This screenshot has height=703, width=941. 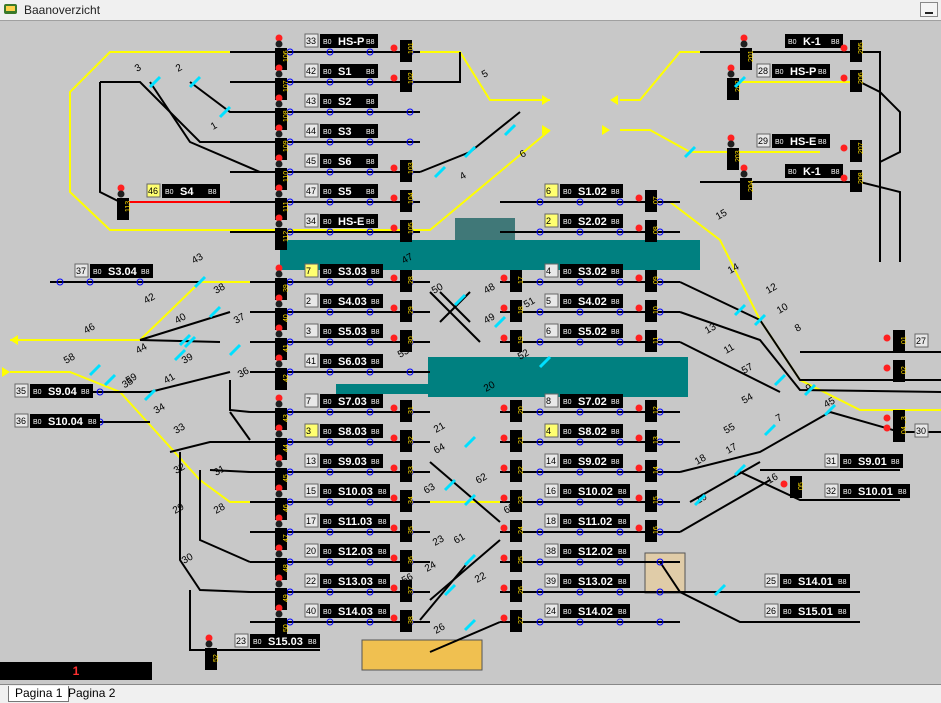 I want to click on block-name: S3.04, so click(x=123, y=272).